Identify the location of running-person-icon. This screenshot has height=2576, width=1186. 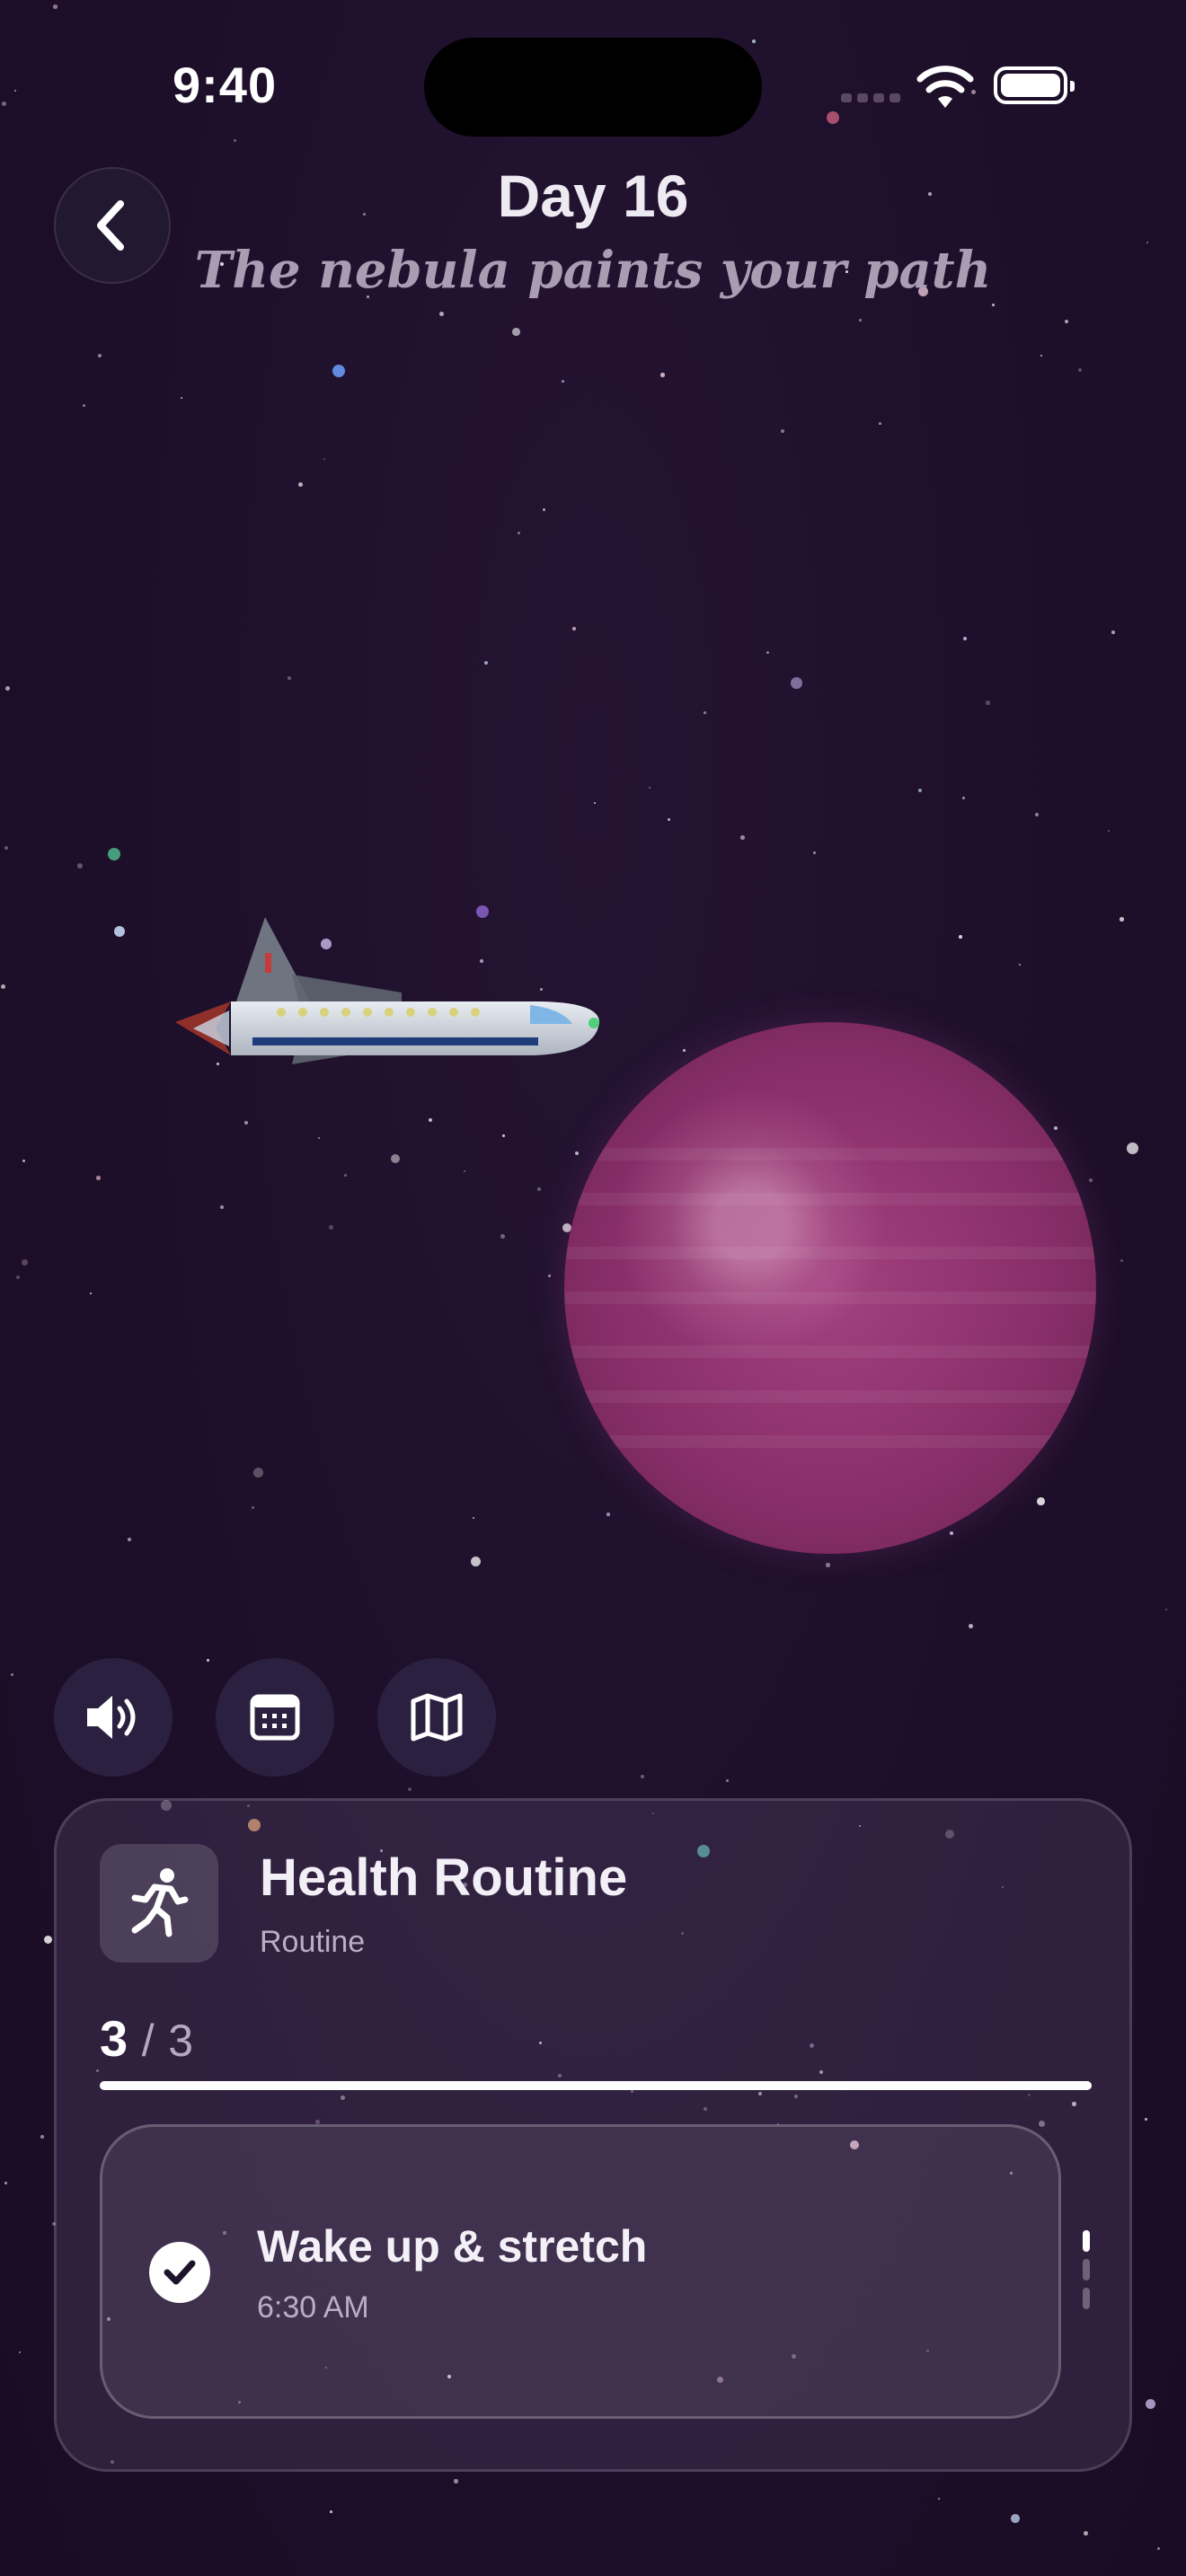
(160, 1902).